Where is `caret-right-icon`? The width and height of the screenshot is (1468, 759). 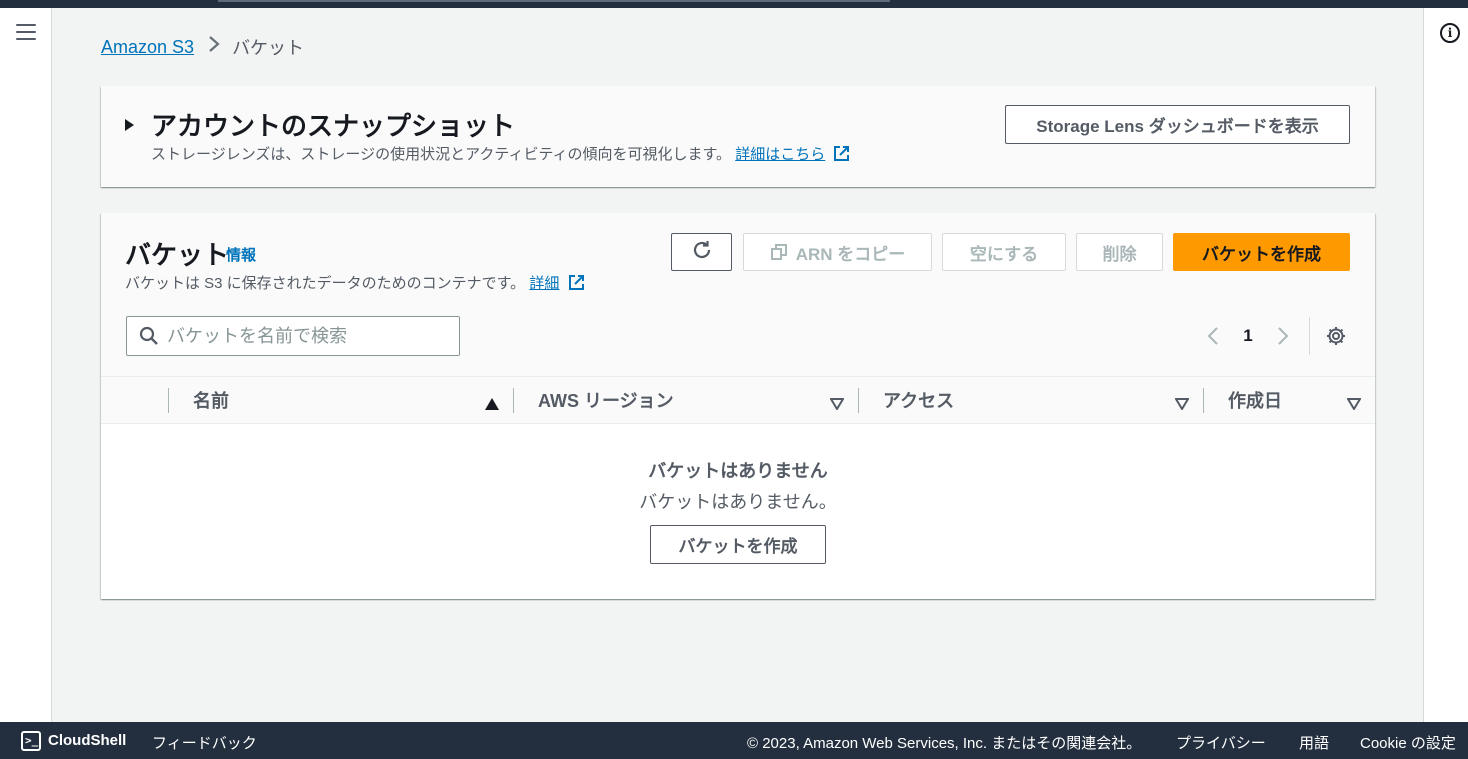
caret-right-icon is located at coordinates (129, 125).